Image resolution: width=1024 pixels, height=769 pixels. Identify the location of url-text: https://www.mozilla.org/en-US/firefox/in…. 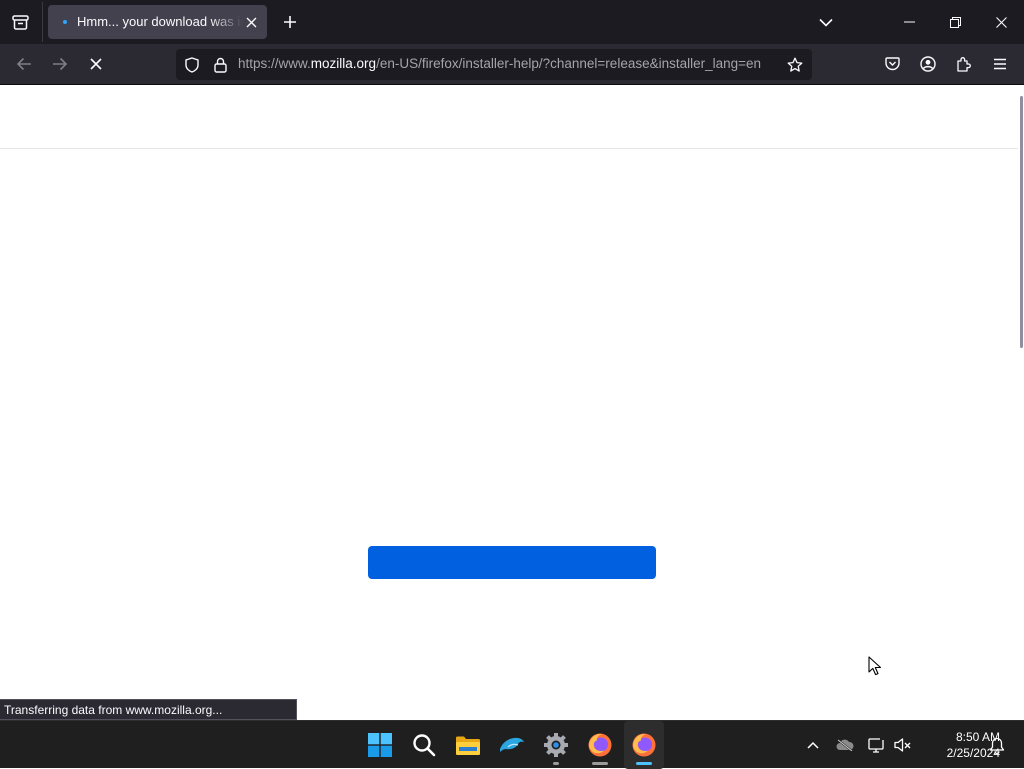
(507, 65).